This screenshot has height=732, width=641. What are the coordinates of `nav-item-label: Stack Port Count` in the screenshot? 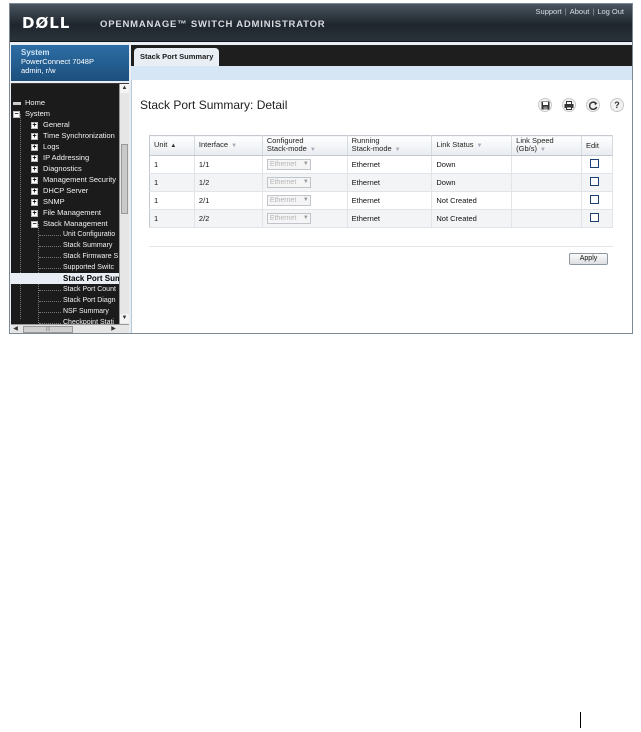 It's located at (89, 289).